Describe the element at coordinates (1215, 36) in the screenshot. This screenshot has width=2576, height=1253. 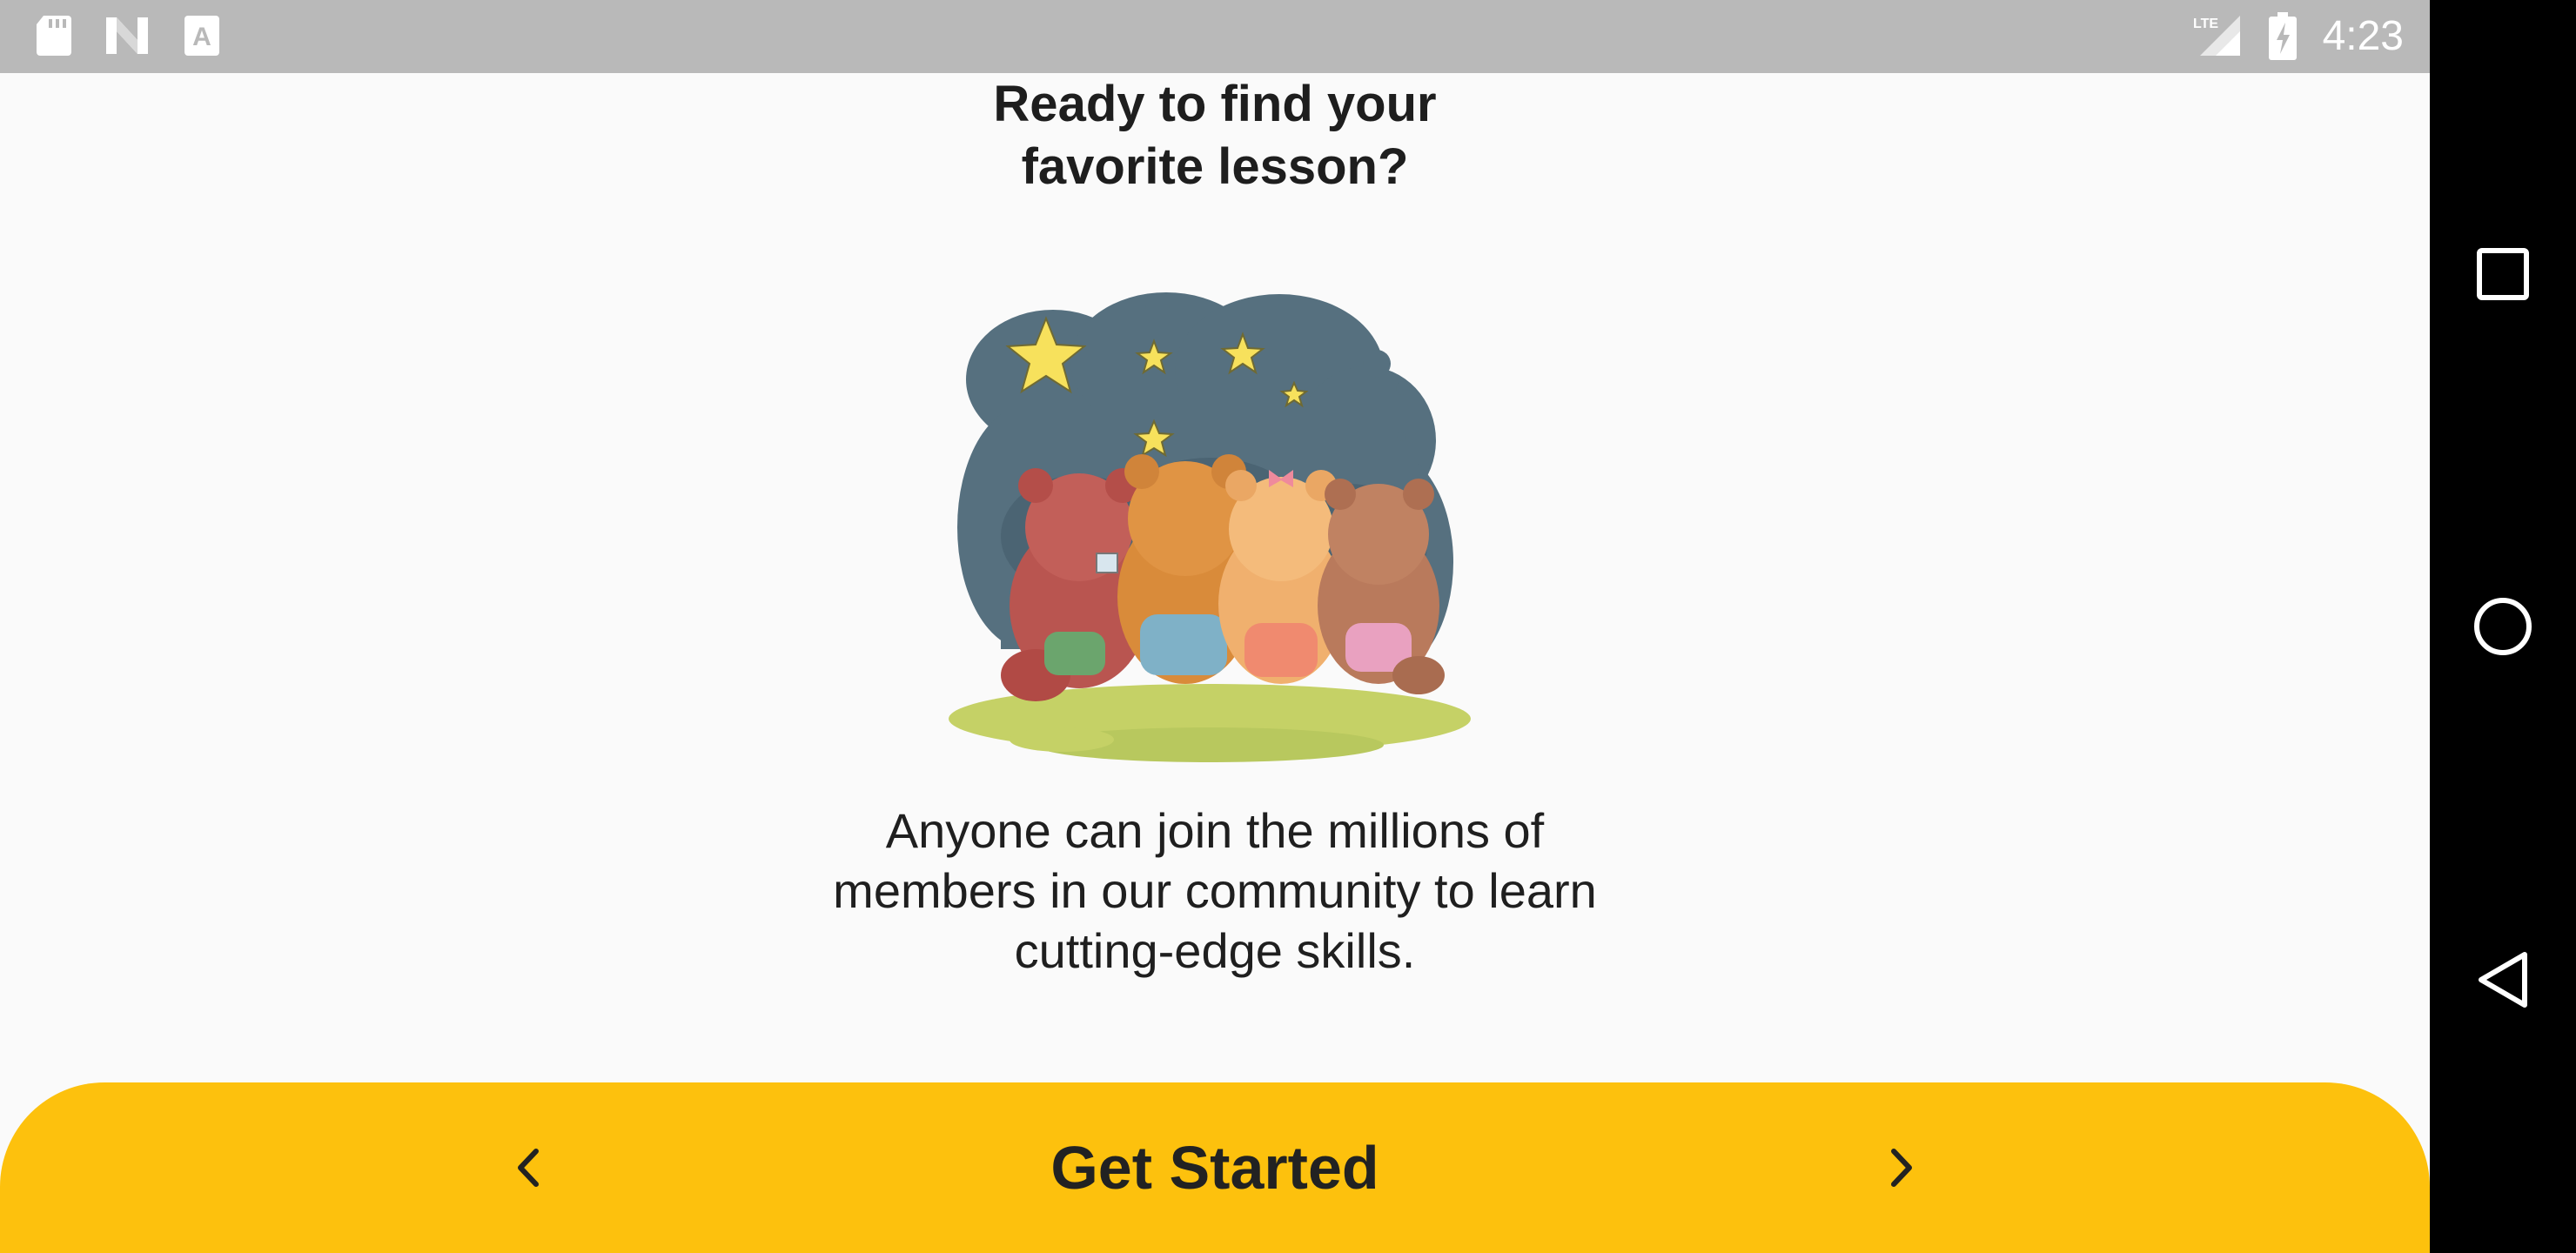
I see `status-bar: A LTE 4:23` at that location.